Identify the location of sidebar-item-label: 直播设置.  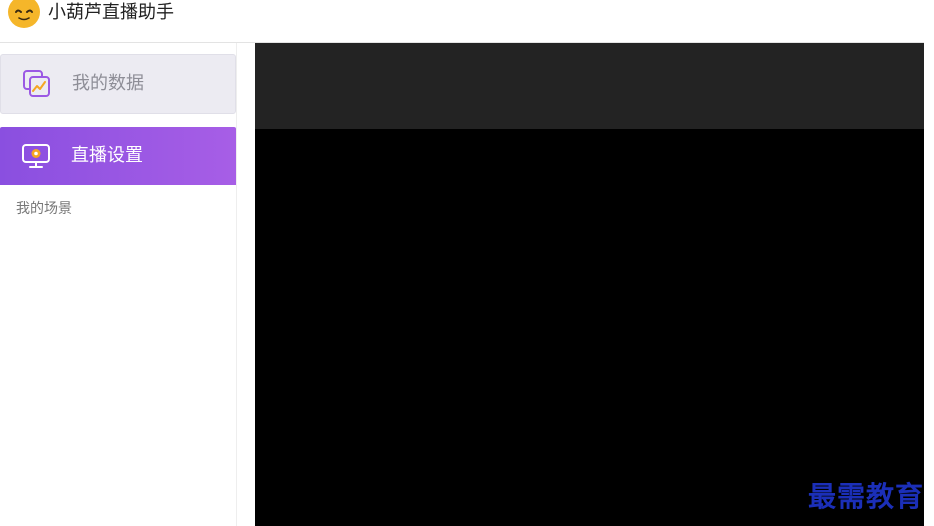
(107, 155).